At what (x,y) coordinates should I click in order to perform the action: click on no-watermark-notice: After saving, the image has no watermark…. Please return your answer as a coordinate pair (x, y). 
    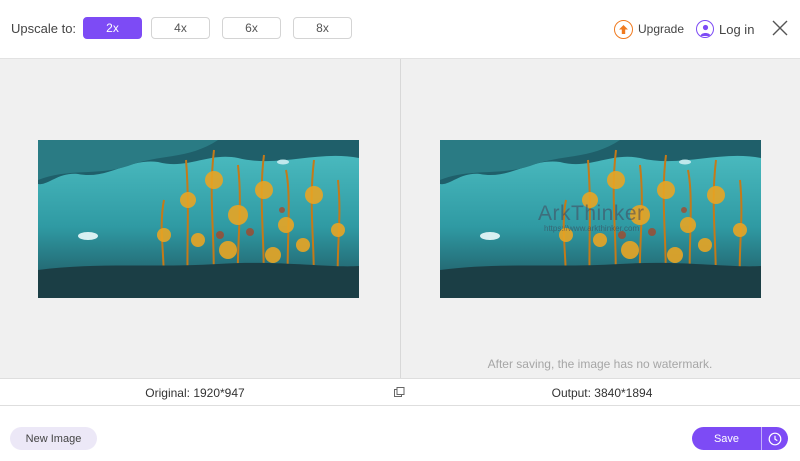
    Looking at the image, I should click on (600, 364).